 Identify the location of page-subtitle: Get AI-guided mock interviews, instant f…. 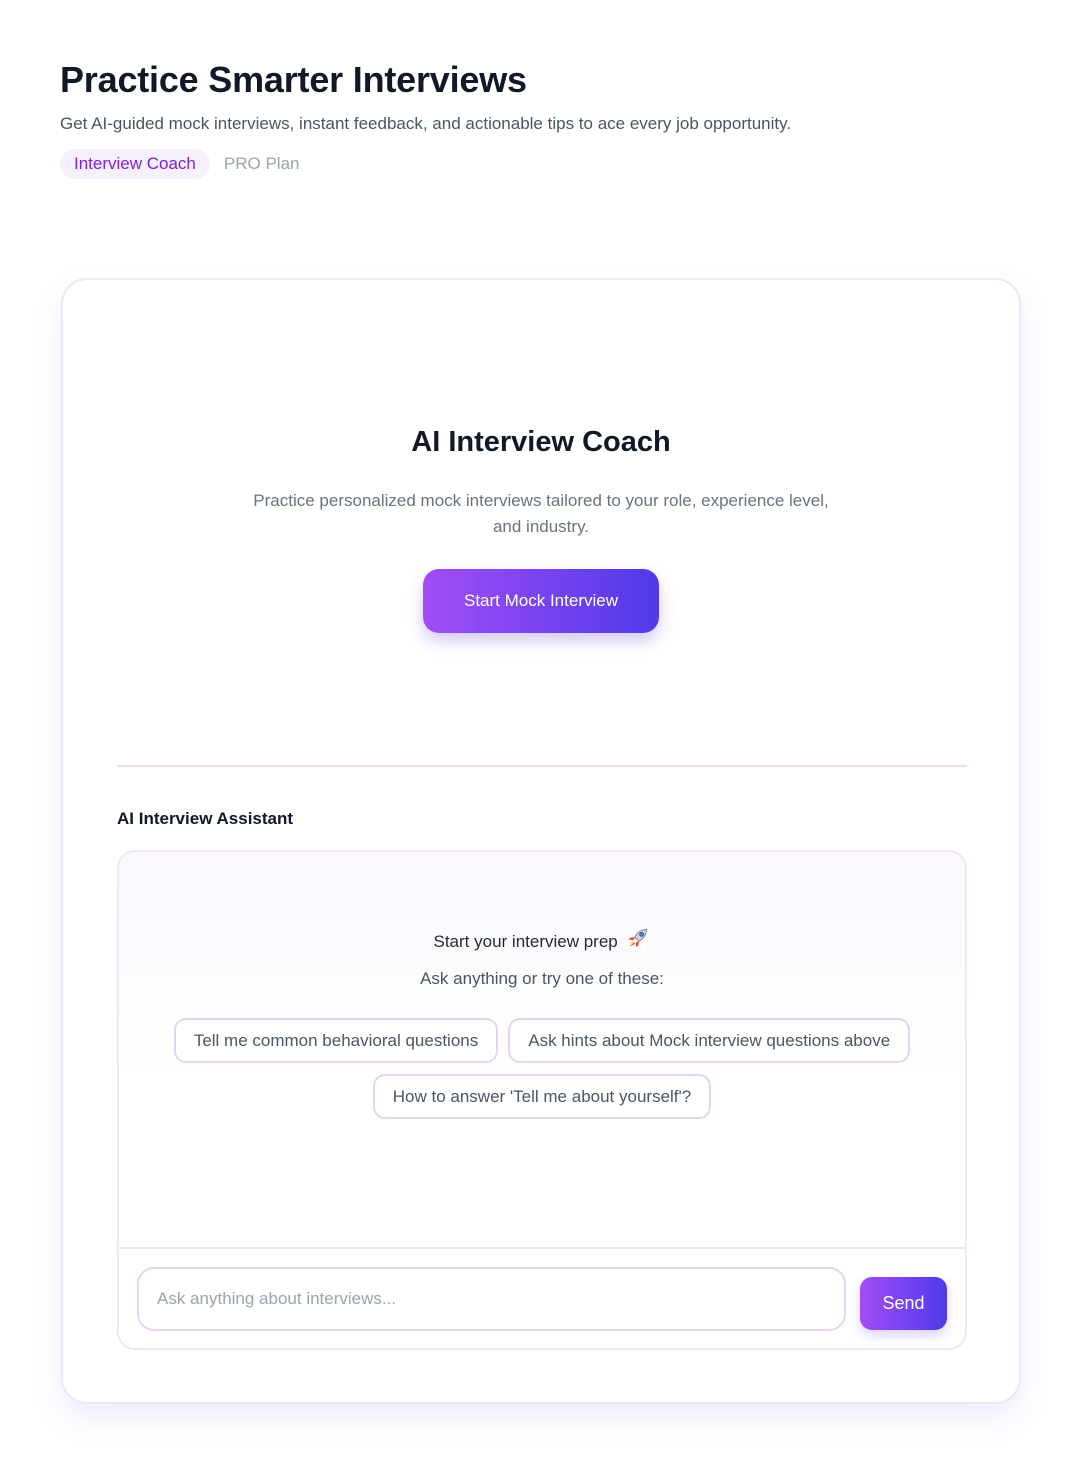
(426, 123).